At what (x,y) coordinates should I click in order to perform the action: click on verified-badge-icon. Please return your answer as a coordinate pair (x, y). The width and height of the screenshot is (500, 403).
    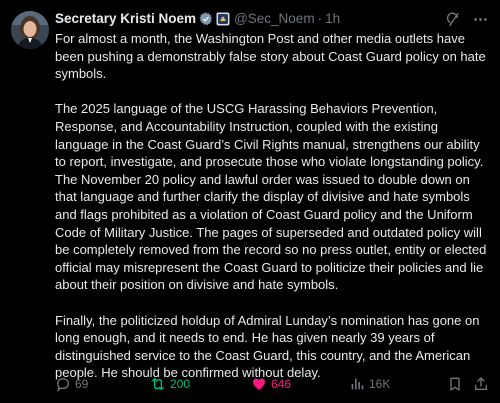
    Looking at the image, I should click on (206, 19).